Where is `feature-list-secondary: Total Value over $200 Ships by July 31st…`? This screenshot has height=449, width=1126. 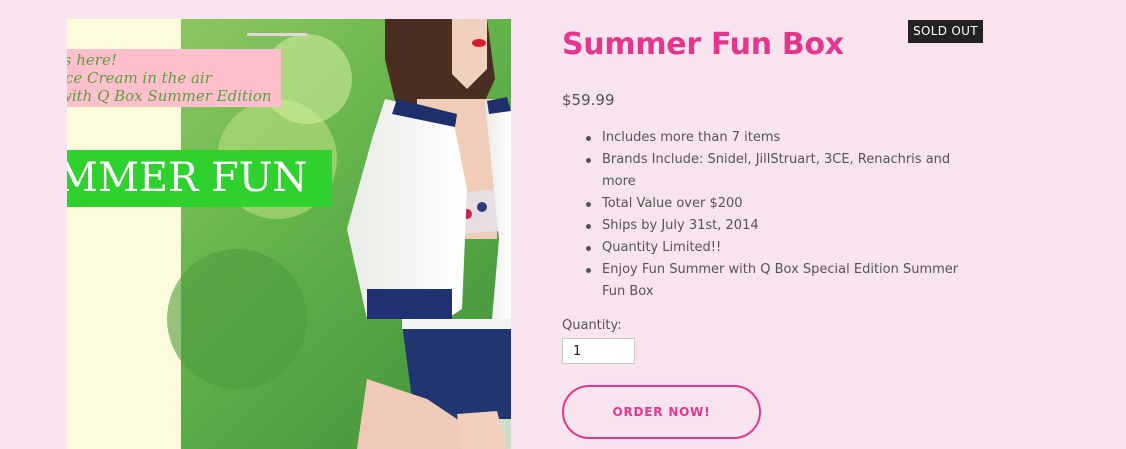
feature-list-secondary: Total Value over $200 Ships by July 31st… is located at coordinates (784, 248).